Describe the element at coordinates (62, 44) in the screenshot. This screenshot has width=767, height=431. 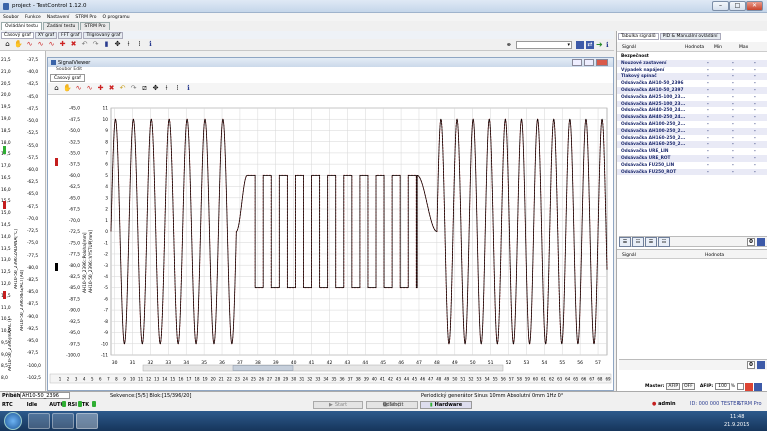
I see `zoom-in-icon: ✚` at that location.